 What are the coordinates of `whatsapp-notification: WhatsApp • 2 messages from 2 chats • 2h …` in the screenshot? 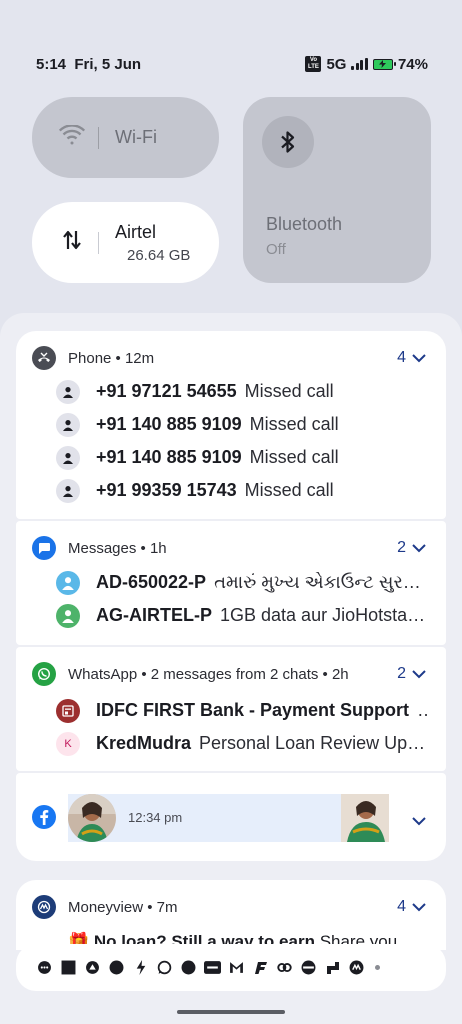 It's located at (231, 709).